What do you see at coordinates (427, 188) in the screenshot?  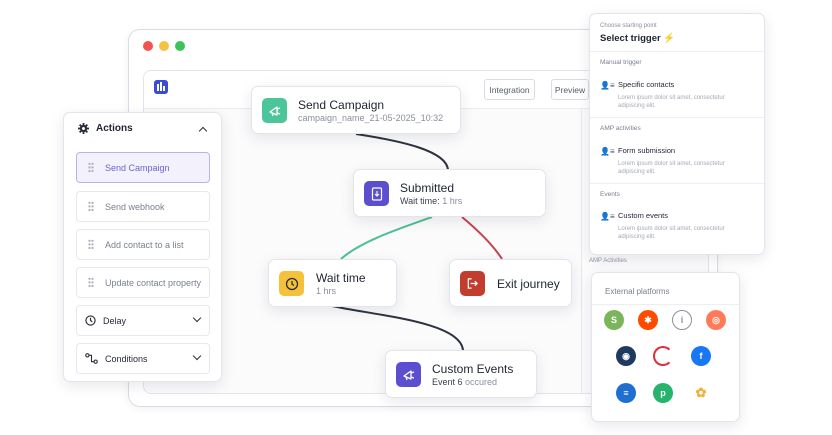 I see `node-title: Submitted` at bounding box center [427, 188].